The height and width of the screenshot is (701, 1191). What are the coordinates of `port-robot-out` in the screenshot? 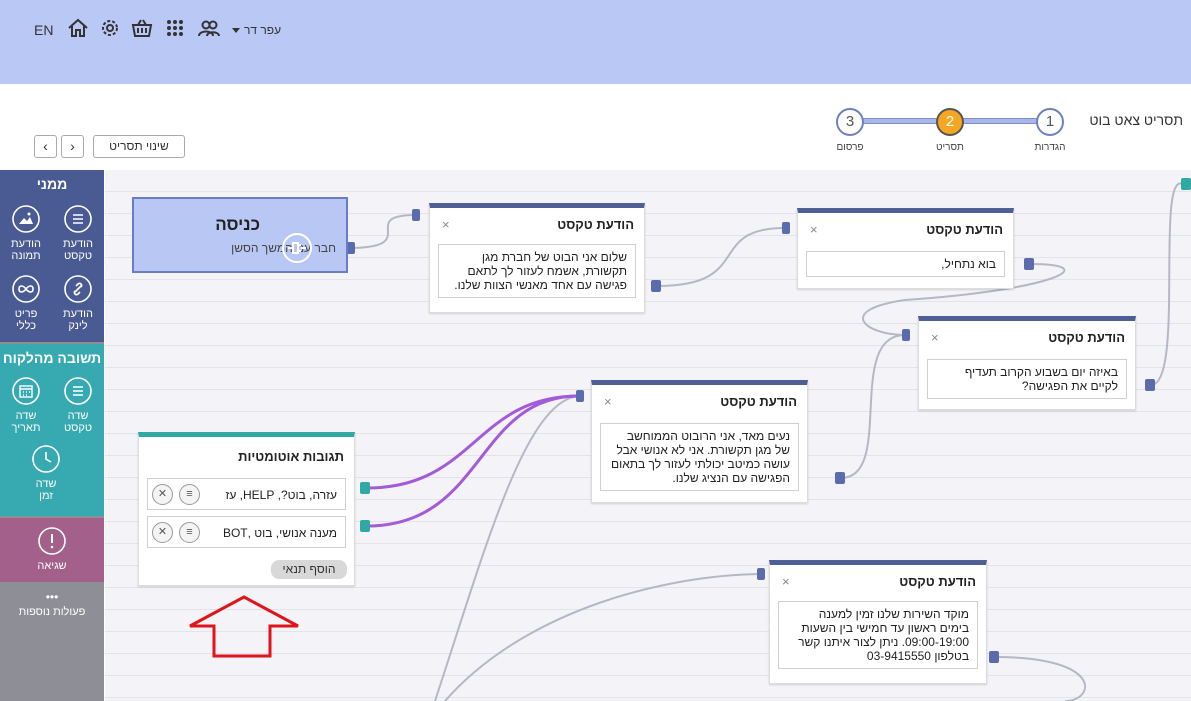 It's located at (840, 478).